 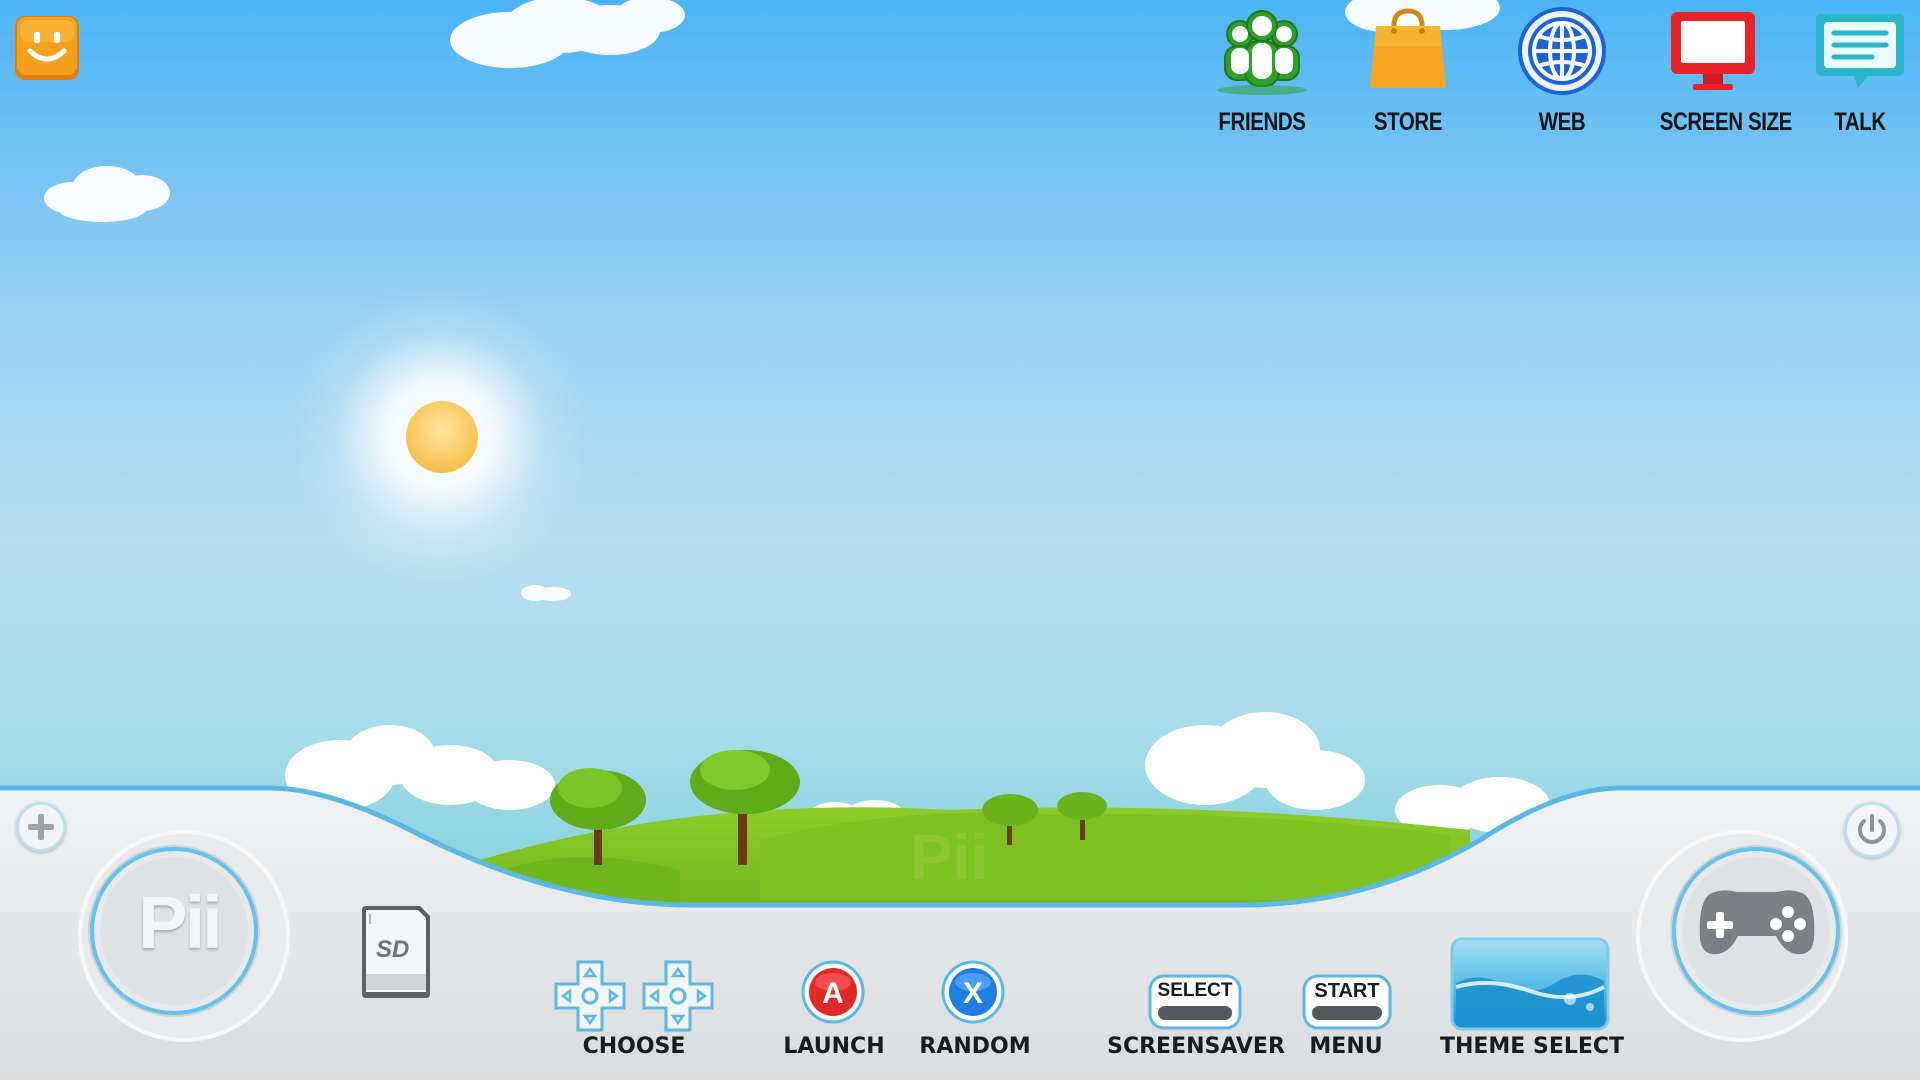 I want to click on web-app: WEB, so click(x=1562, y=71).